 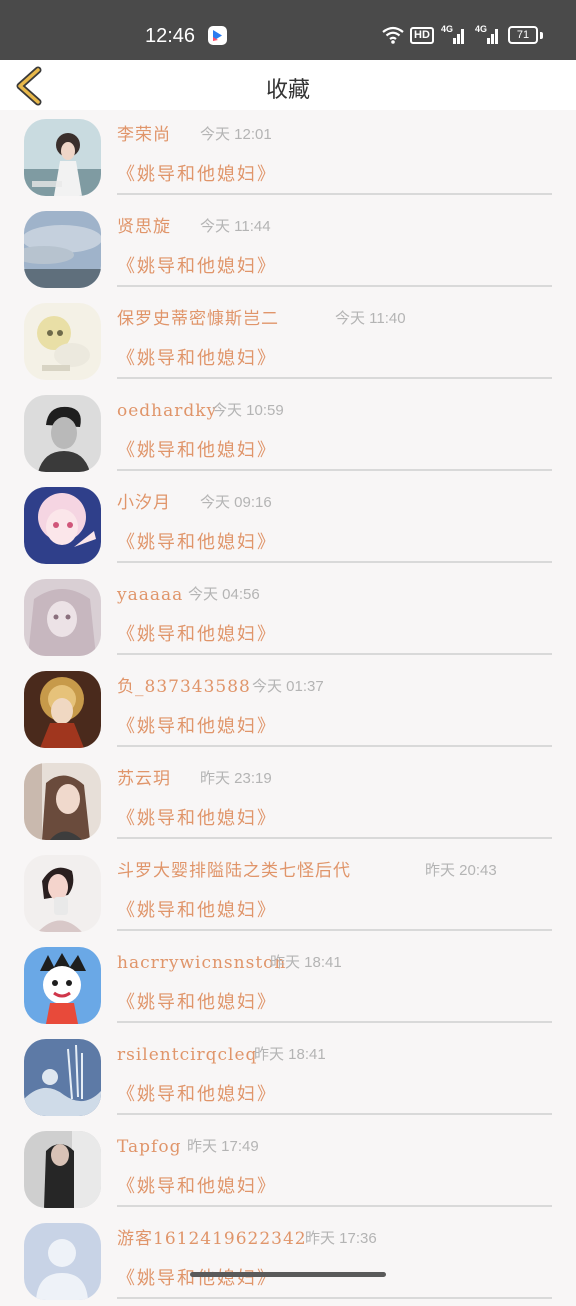 I want to click on list-item: 斗罗大婴排隘陆之类七怪后代 昨天 20:43 《姚导和他媳妇》, so click(x=288, y=892).